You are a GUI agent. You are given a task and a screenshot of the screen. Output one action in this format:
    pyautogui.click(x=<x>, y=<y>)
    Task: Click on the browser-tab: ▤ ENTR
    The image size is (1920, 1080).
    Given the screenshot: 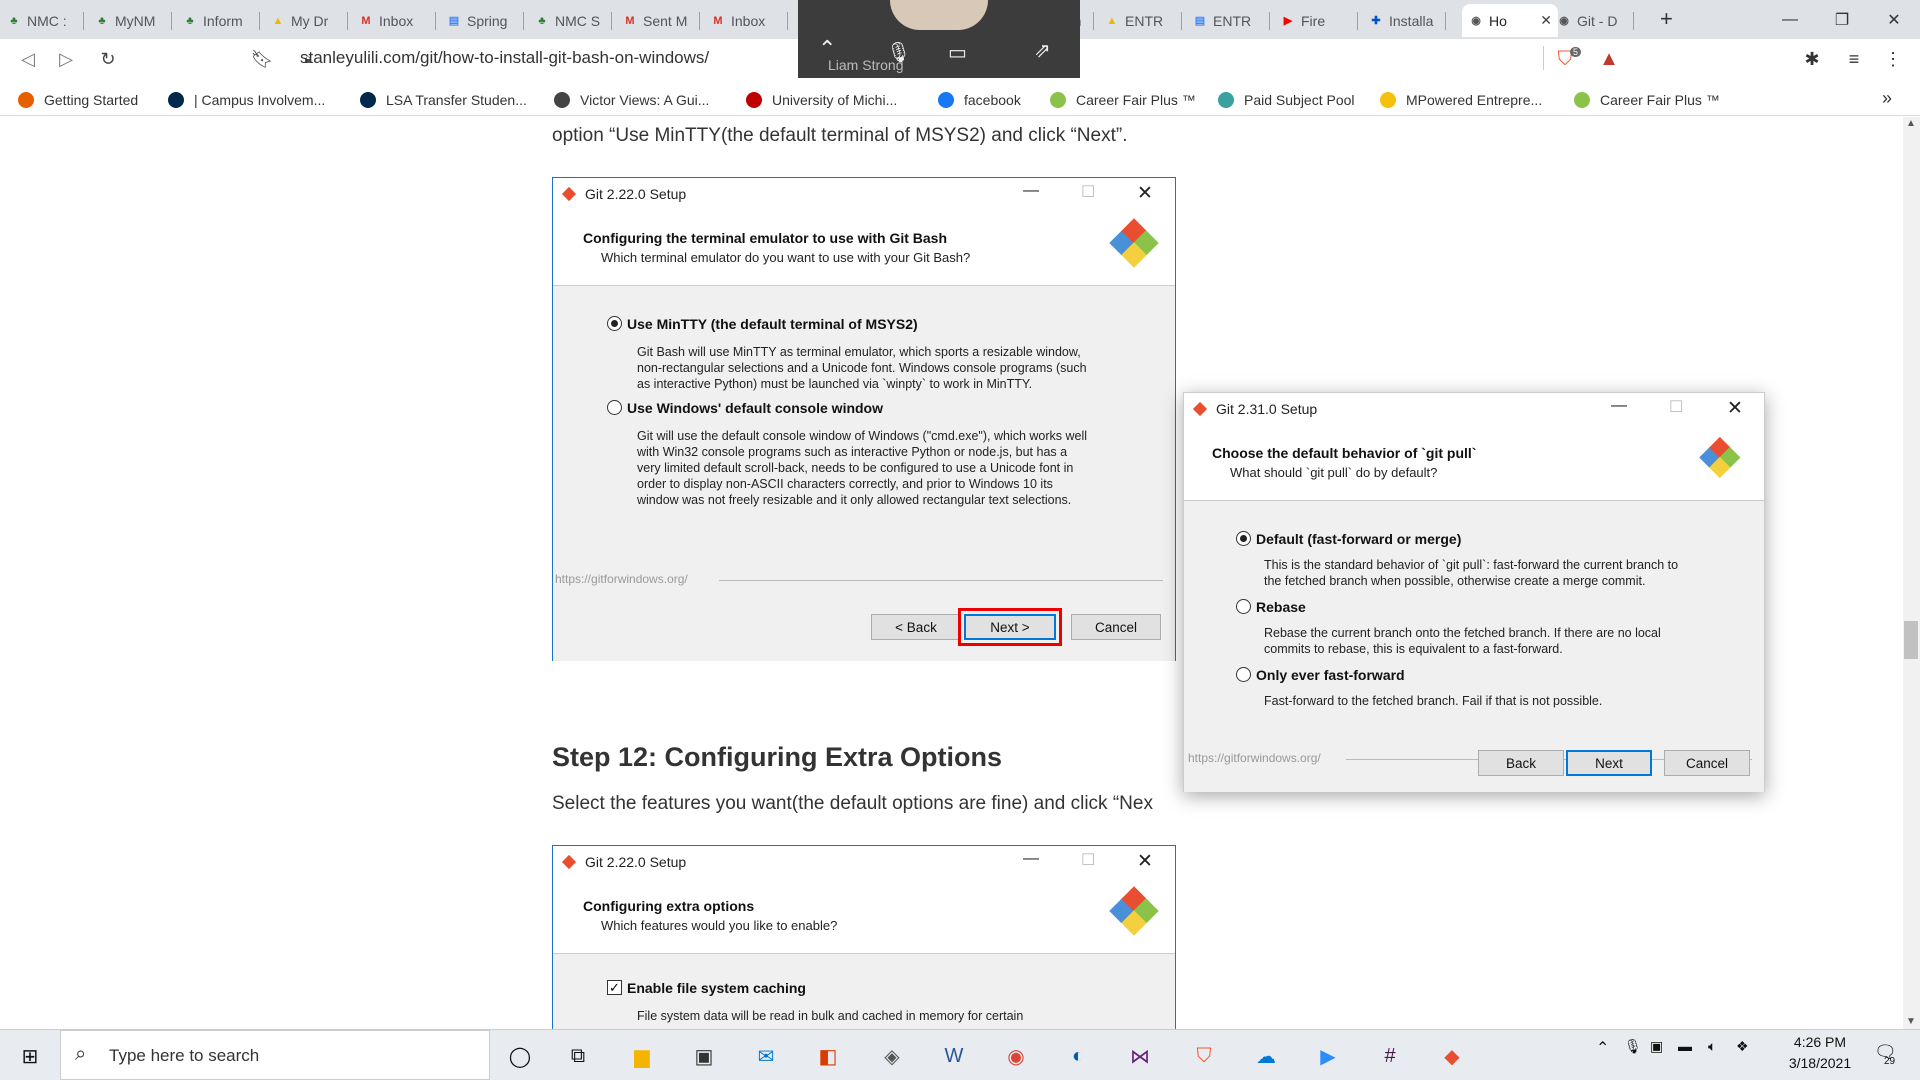 What is the action you would take?
    pyautogui.click(x=1228, y=20)
    